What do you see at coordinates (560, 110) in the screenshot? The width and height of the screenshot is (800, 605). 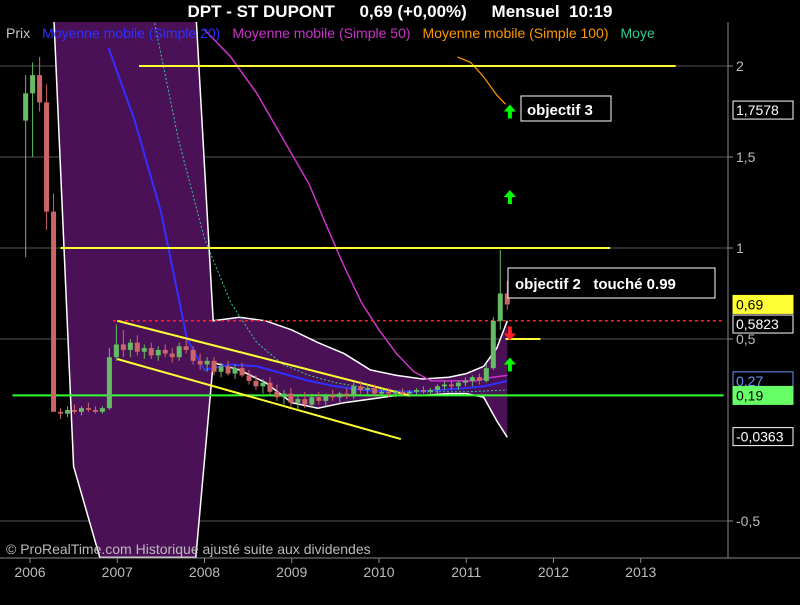 I see `objectif3-label: objectif 3` at bounding box center [560, 110].